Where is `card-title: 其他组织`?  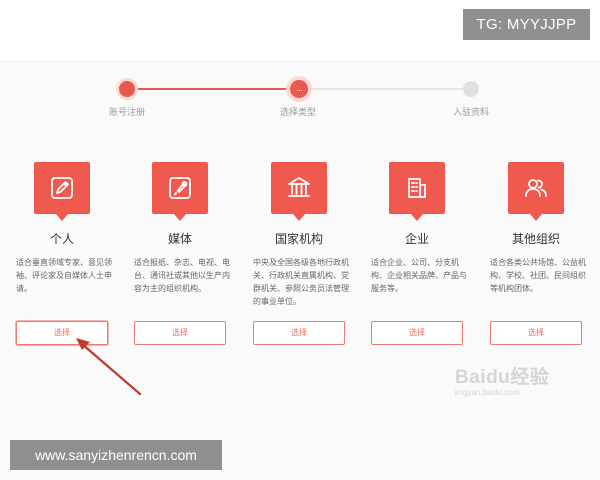
card-title: 其他组织 is located at coordinates (535, 239).